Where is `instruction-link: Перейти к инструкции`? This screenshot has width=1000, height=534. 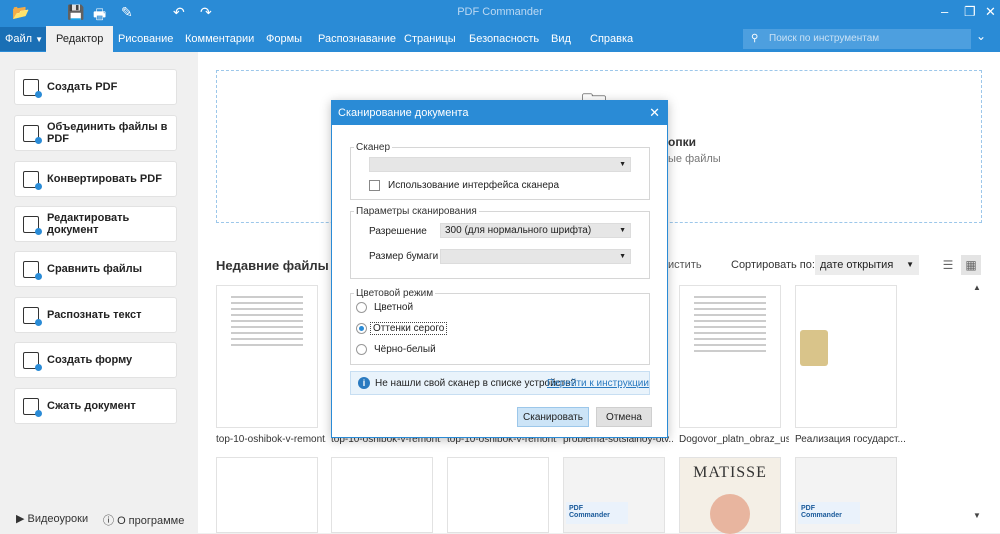
instruction-link: Перейти к инструкции is located at coordinates (598, 383).